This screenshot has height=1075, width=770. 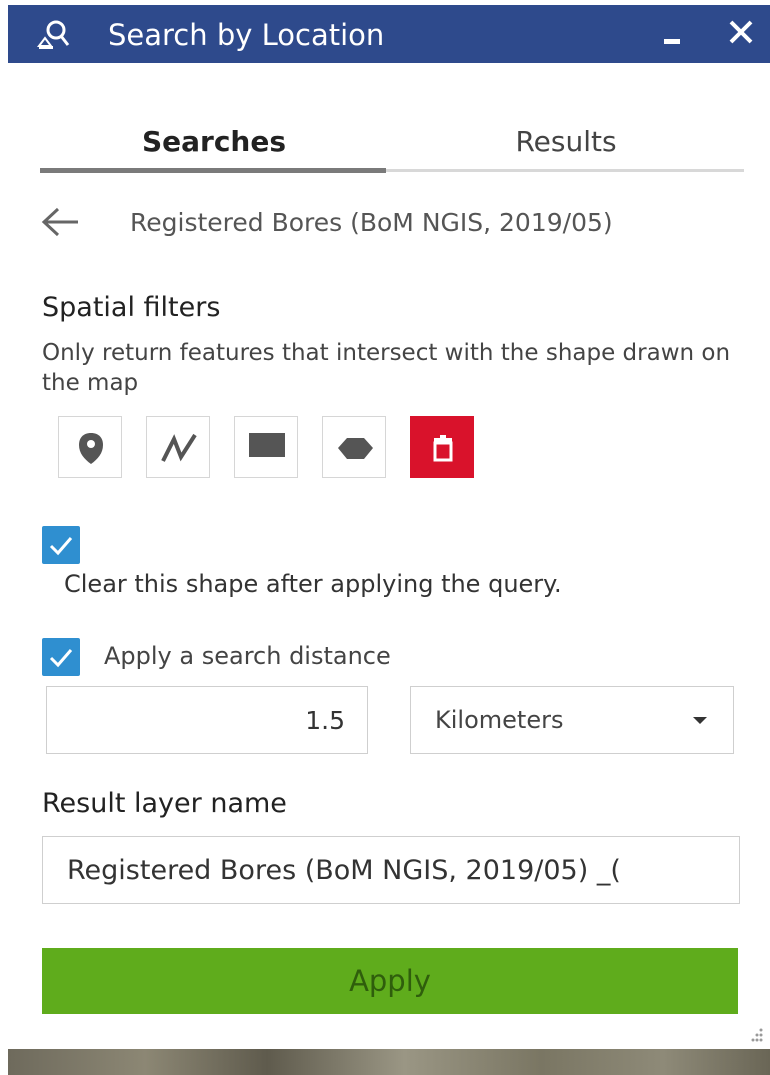 I want to click on window-title: Search by Location, so click(x=246, y=35).